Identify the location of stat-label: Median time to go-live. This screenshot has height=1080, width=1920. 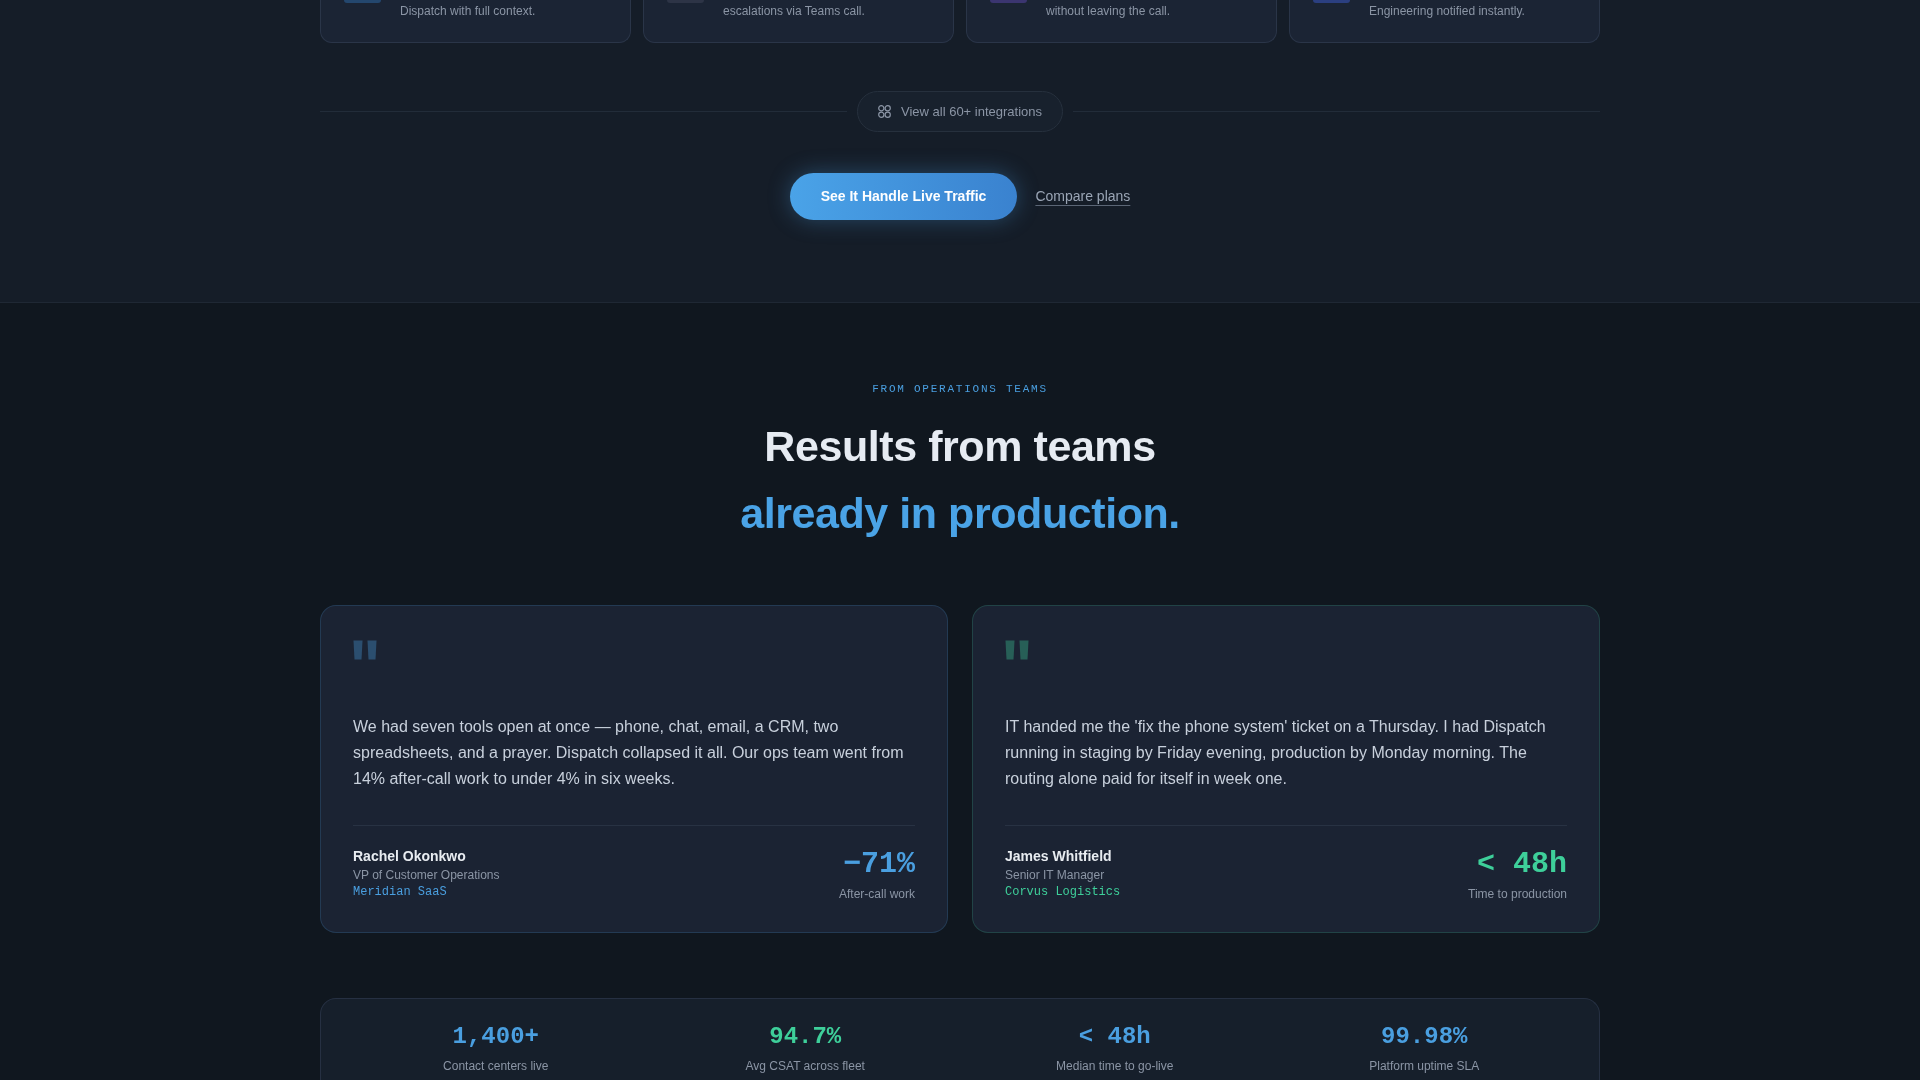
(1115, 1066).